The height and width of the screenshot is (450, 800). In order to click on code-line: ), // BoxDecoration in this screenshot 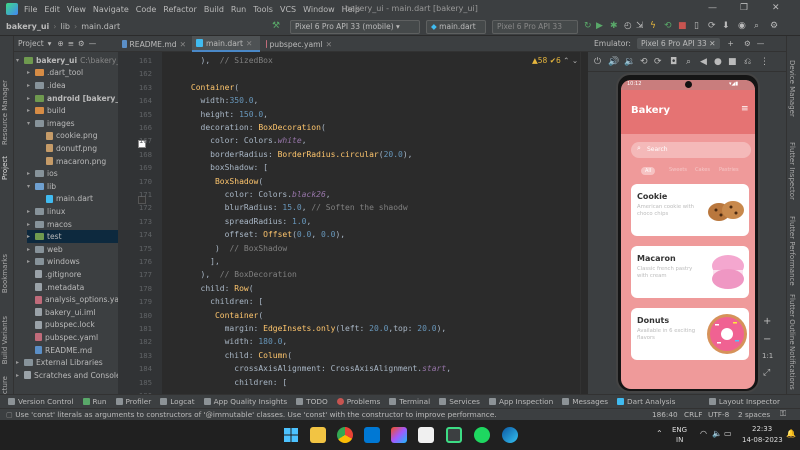, I will do `click(229, 275)`.